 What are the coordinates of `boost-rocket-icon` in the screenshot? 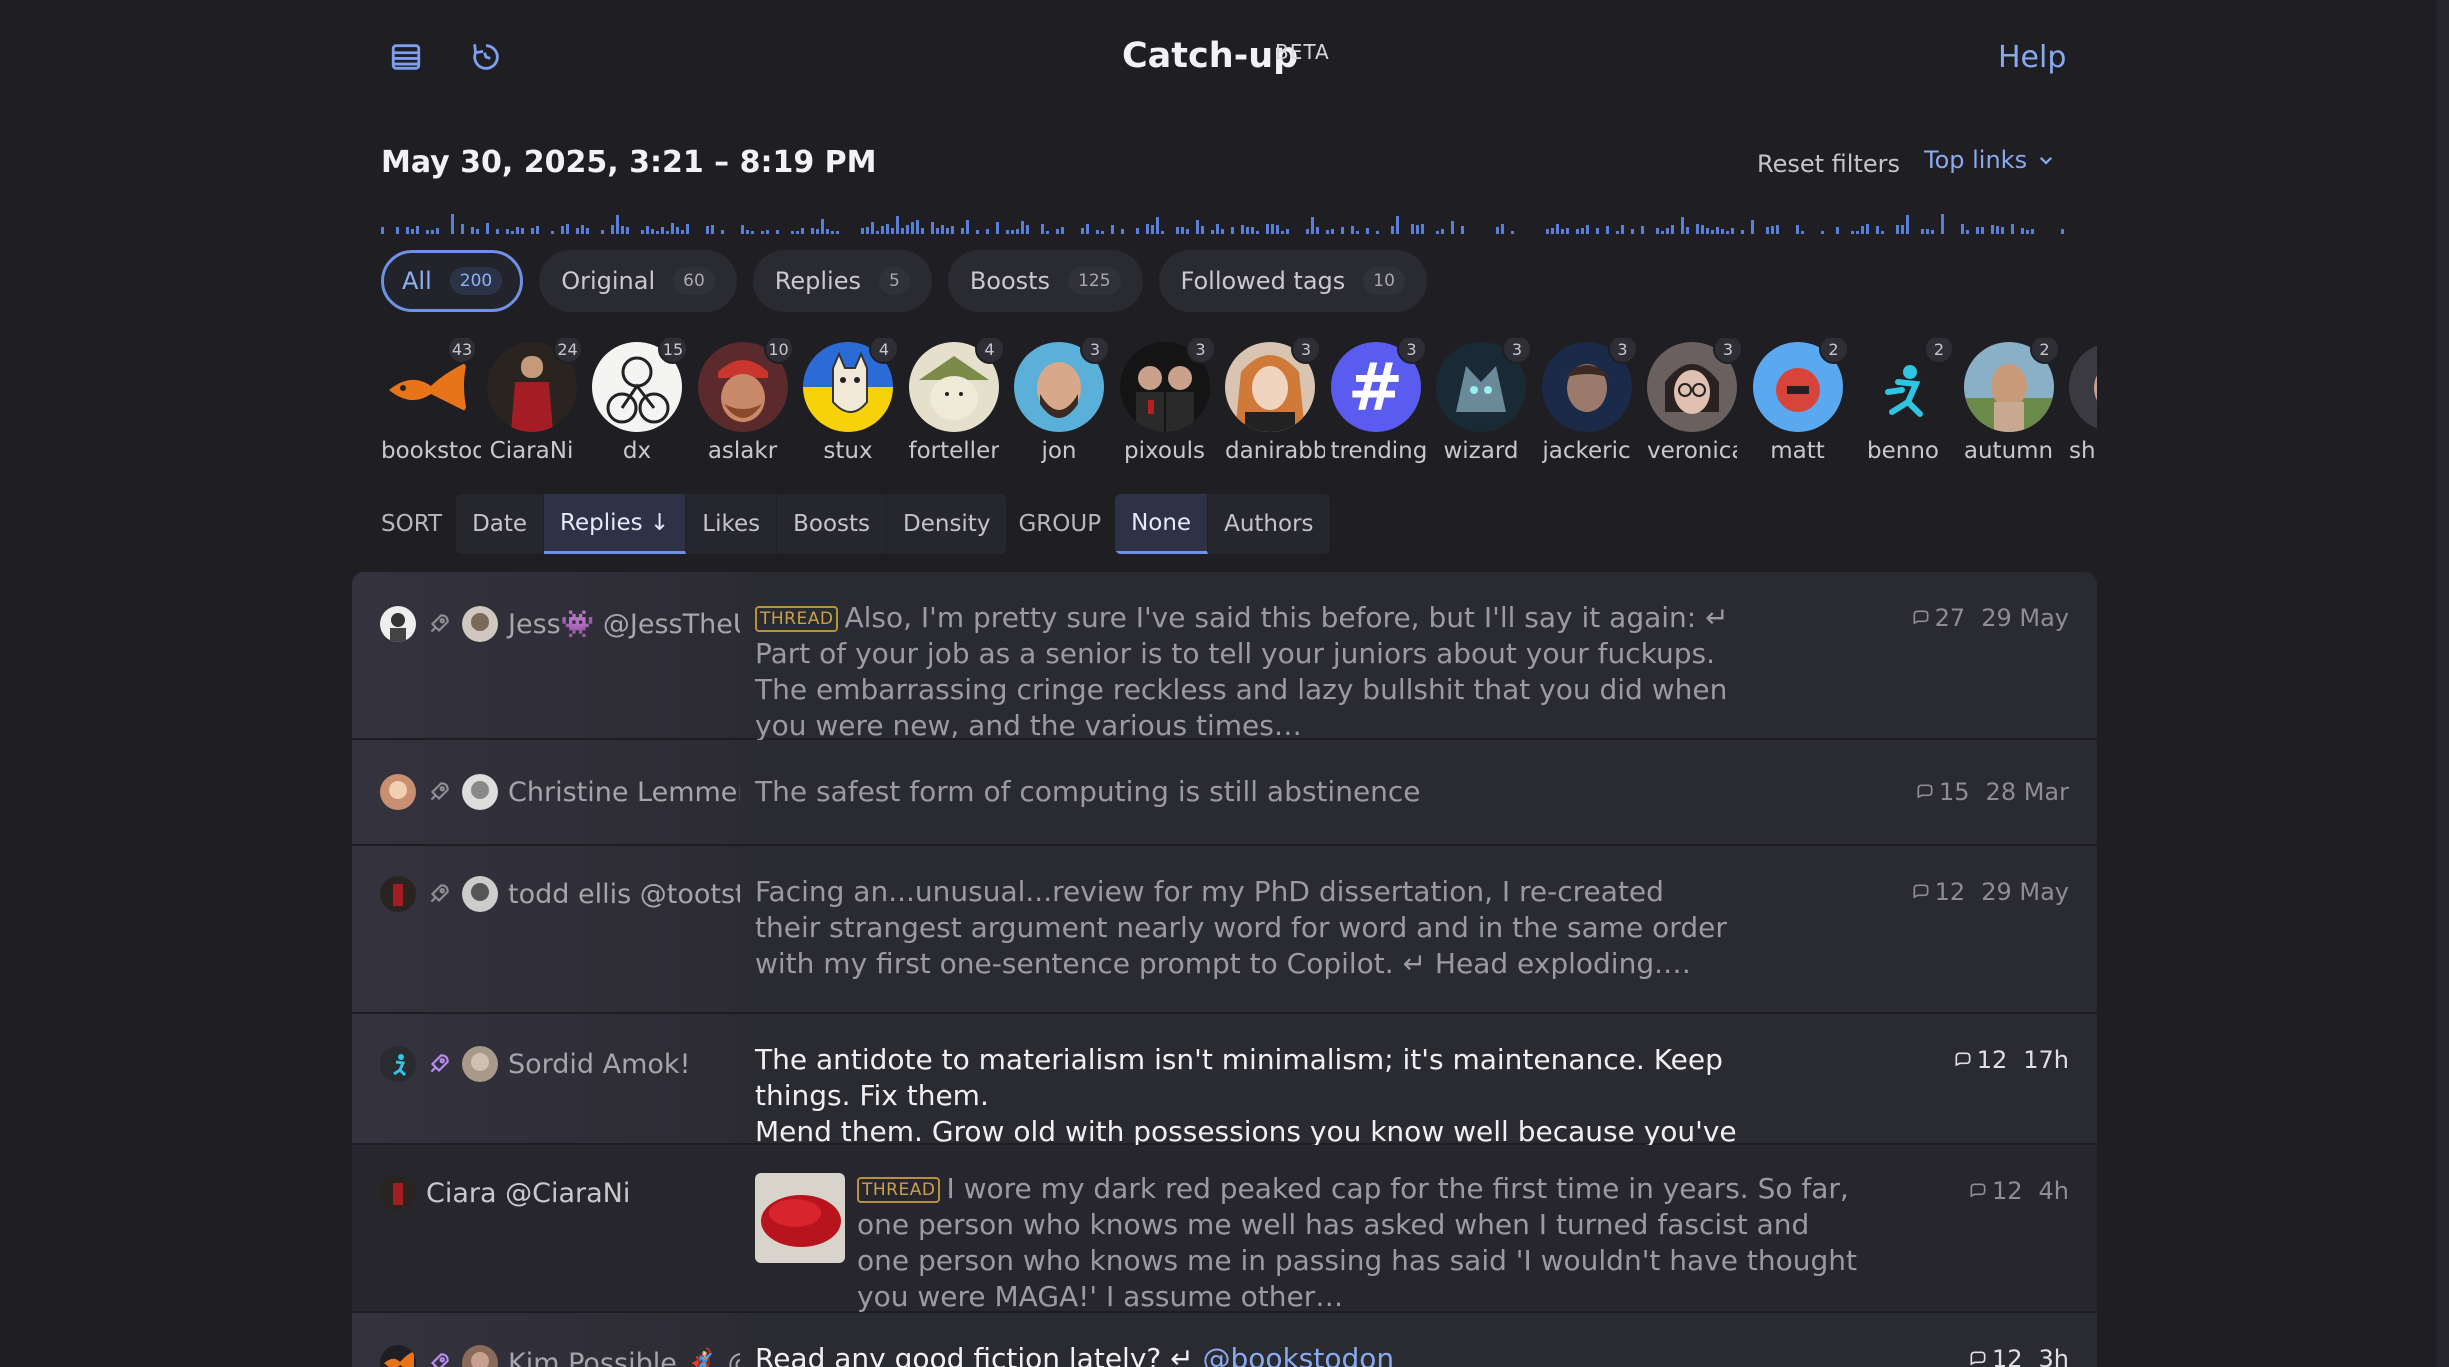 It's located at (439, 791).